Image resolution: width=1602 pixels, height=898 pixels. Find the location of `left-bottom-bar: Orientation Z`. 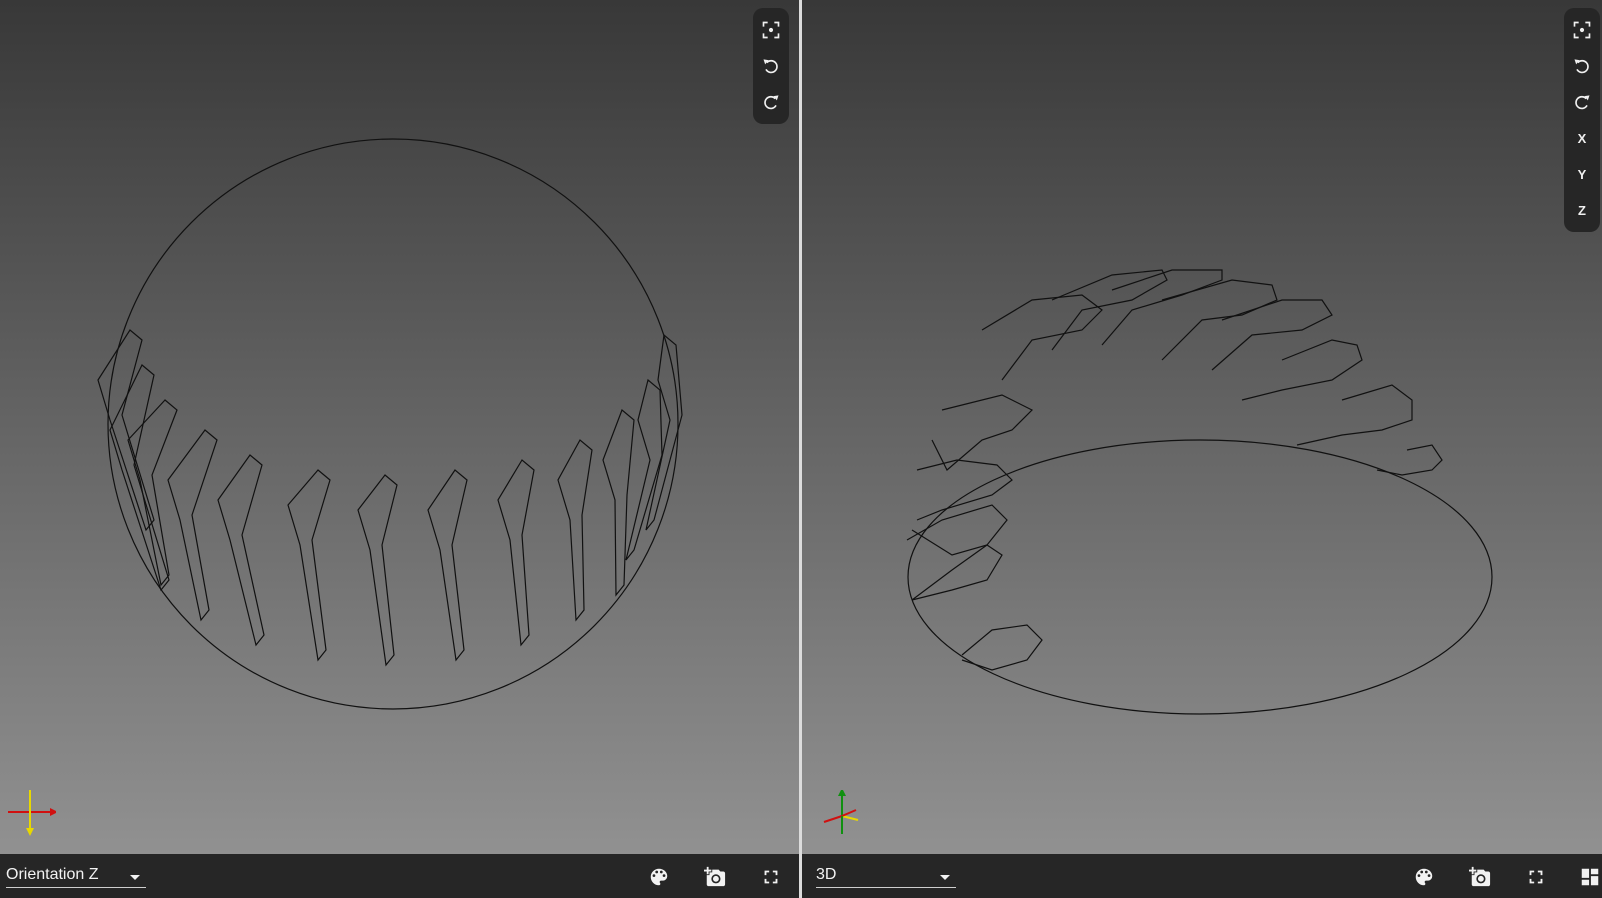

left-bottom-bar: Orientation Z is located at coordinates (399, 876).